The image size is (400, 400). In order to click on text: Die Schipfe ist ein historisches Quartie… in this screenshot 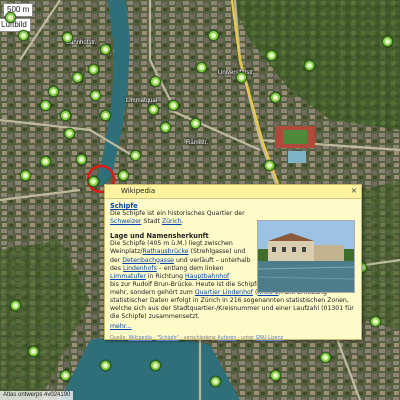, I will do `click(177, 214)`.